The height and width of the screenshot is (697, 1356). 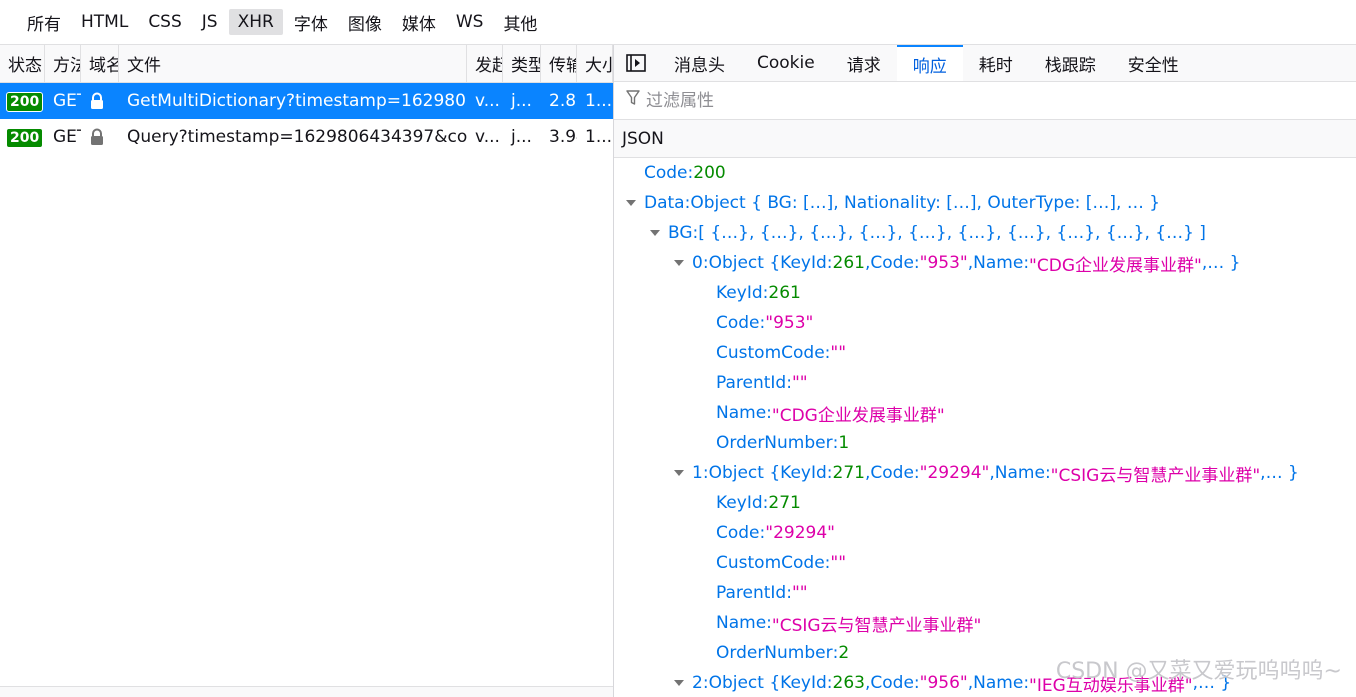 I want to click on filter-button-5: 字体, so click(x=311, y=22).